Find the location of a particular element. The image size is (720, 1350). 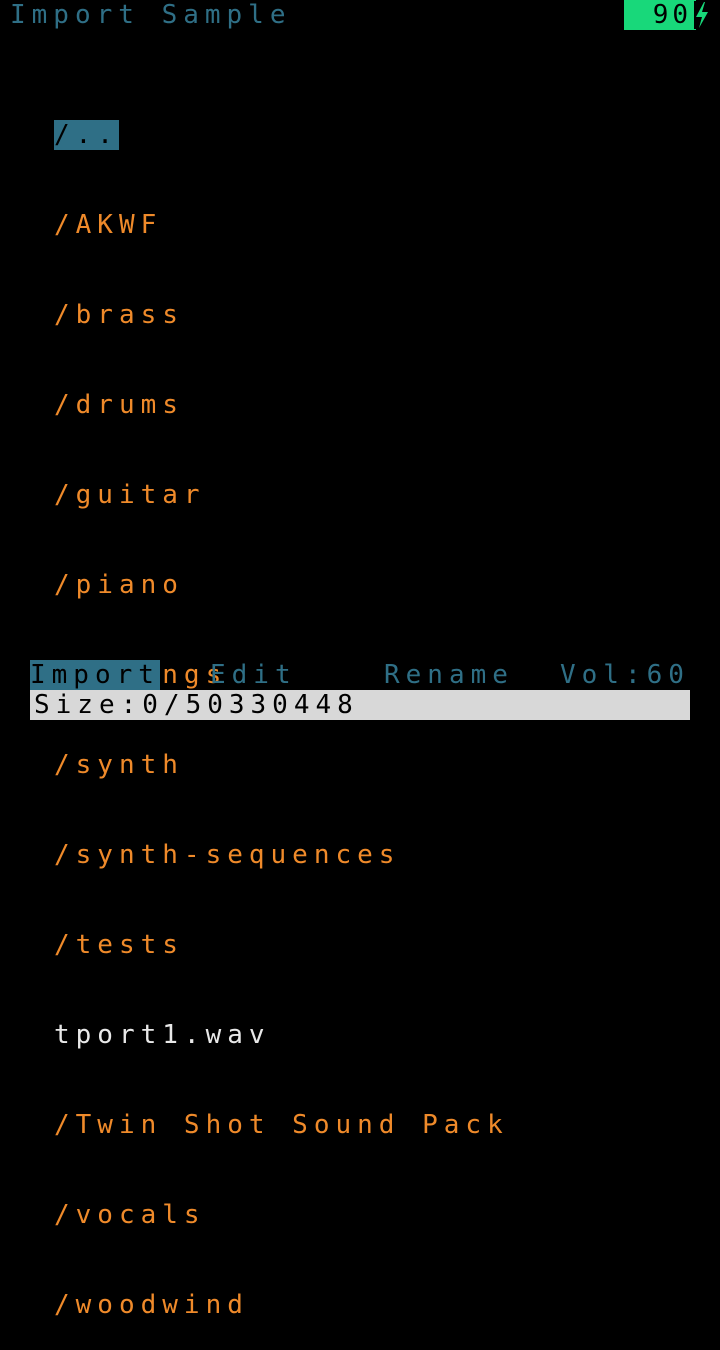

rename-menu-button: Rename is located at coordinates (449, 675).